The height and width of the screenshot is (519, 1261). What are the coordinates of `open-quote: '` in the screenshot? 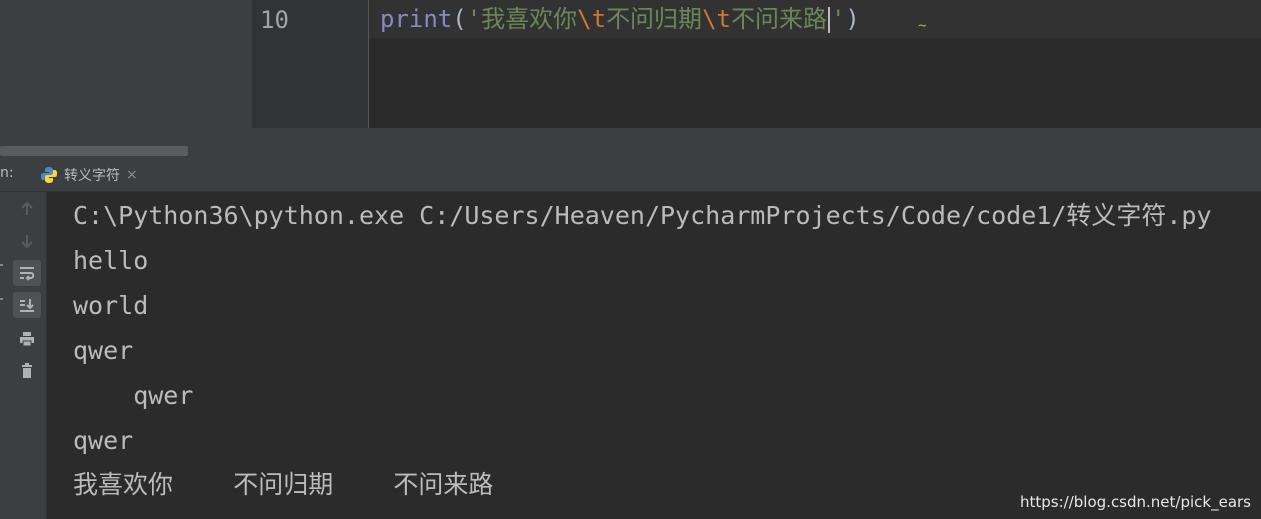 It's located at (474, 19).